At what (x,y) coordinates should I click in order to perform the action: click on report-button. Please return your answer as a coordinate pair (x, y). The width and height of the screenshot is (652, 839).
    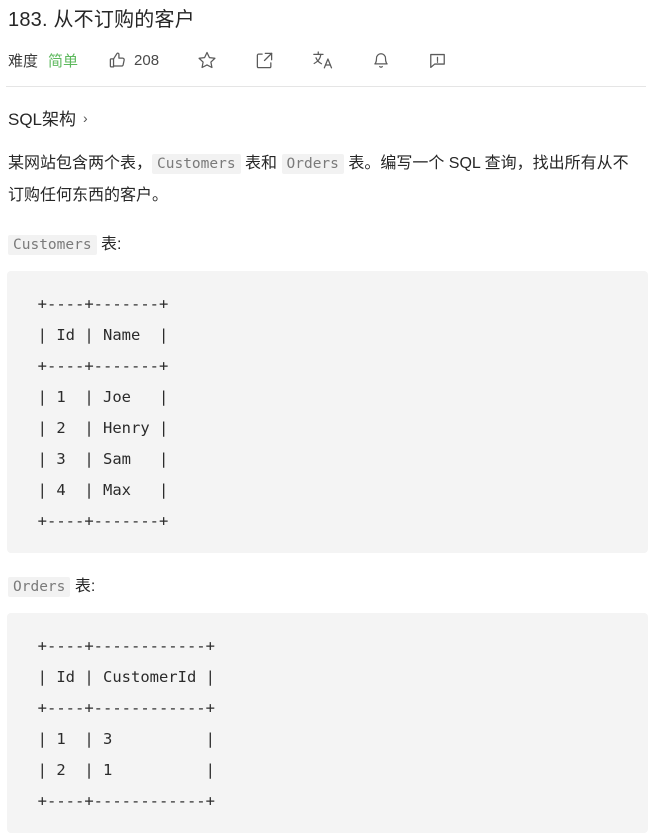
    Looking at the image, I should click on (437, 60).